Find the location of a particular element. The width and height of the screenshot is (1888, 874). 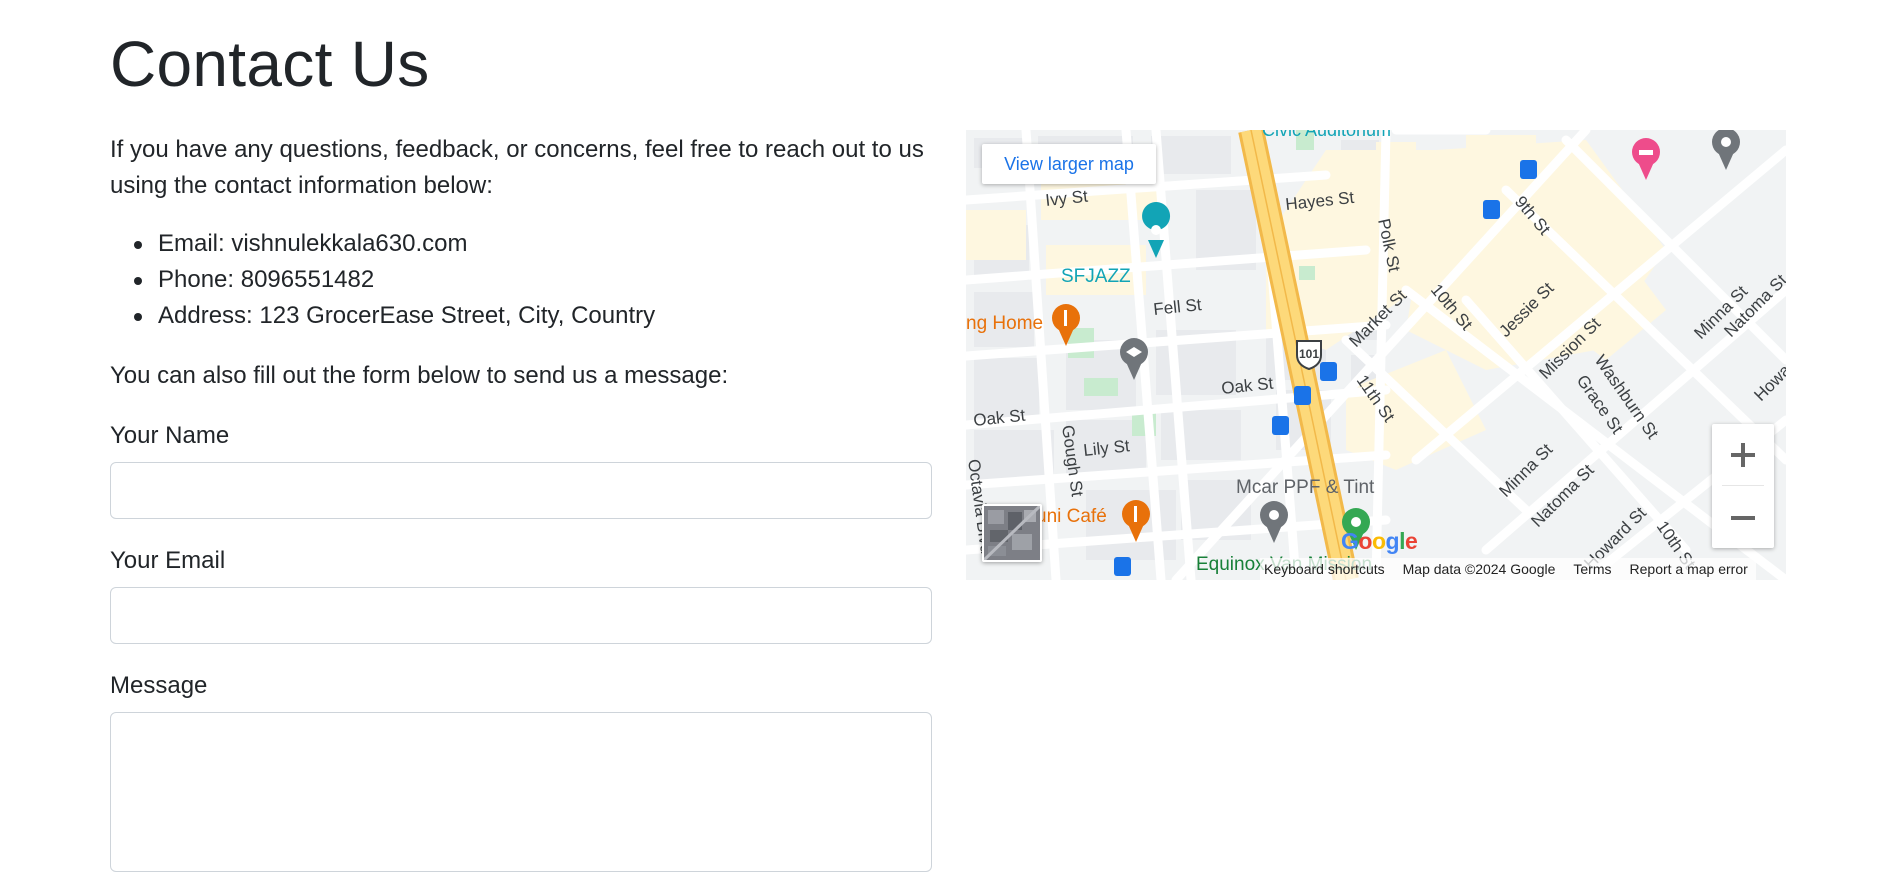

contact-email-item: Email: vishnulekkala630.com is located at coordinates (533, 244).